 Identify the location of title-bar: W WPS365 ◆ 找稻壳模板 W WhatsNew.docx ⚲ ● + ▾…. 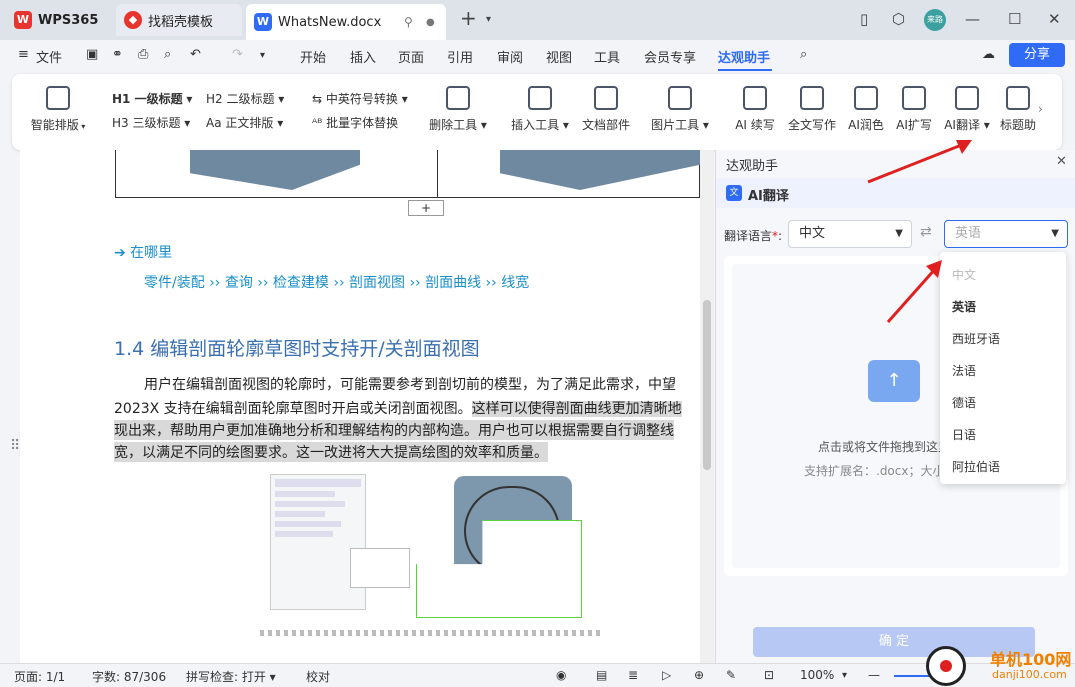
(537, 20).